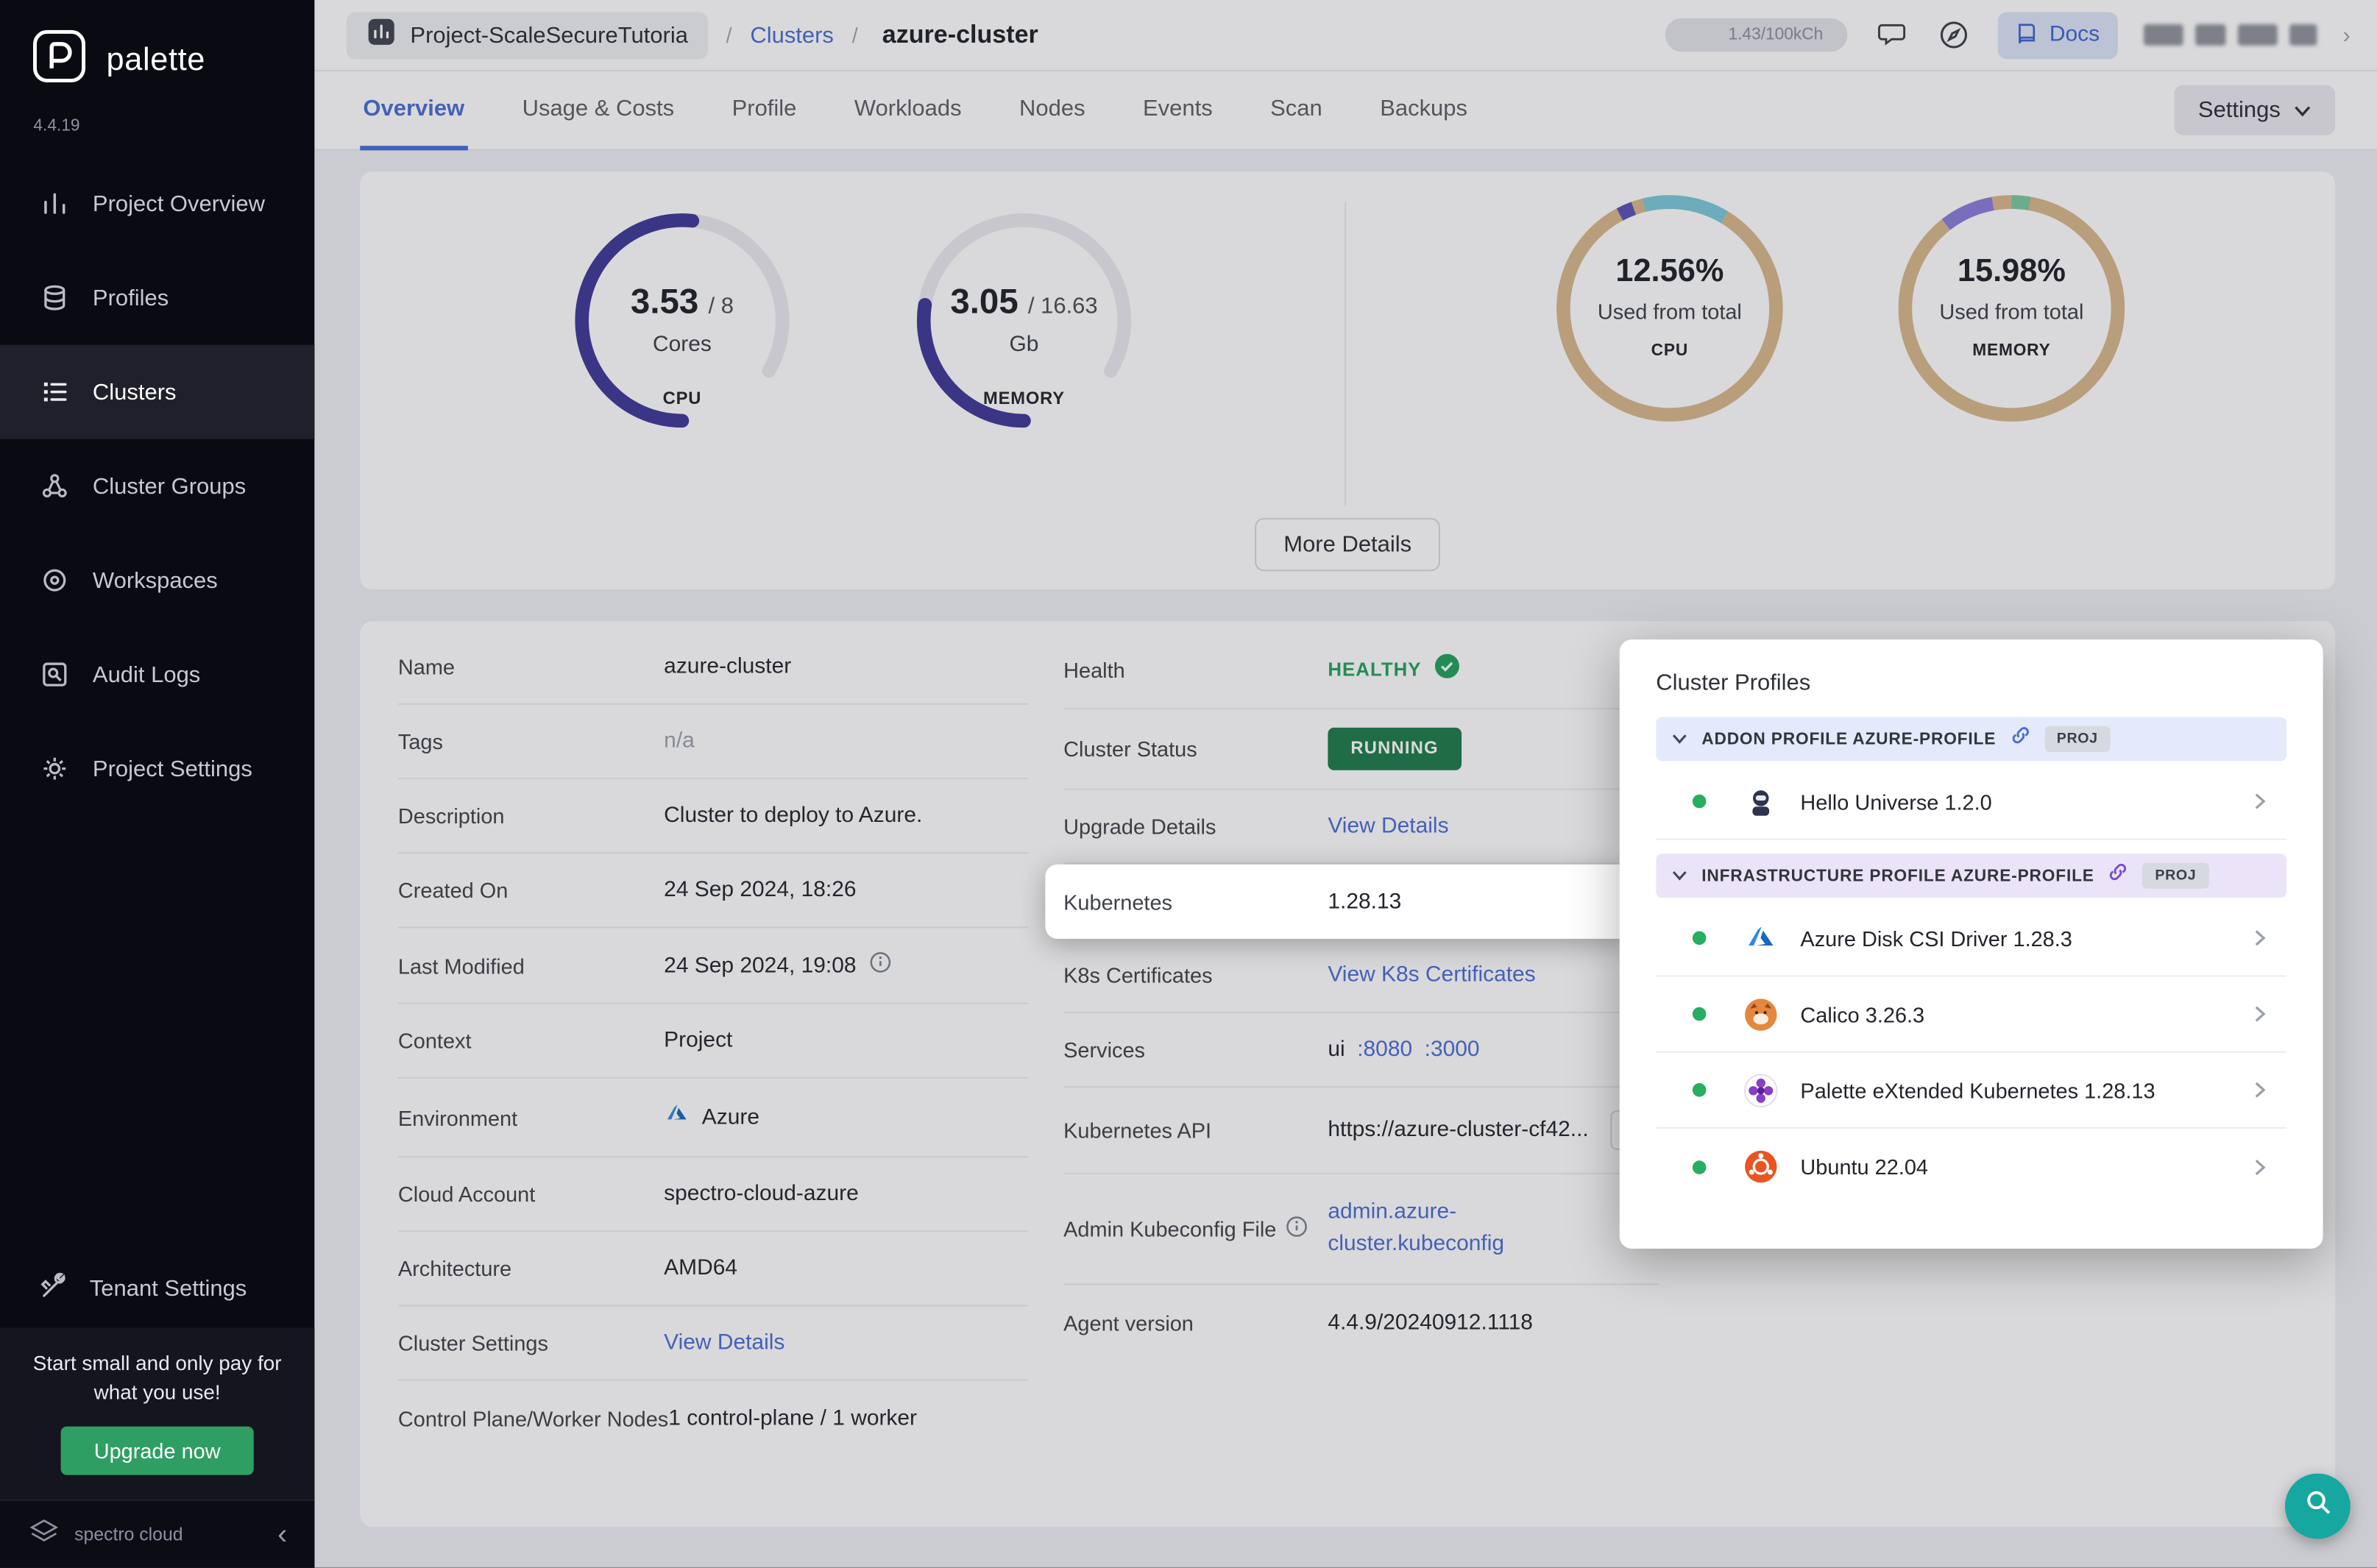 The height and width of the screenshot is (1568, 2377). What do you see at coordinates (1446, 669) in the screenshot?
I see `check-circle-icon` at bounding box center [1446, 669].